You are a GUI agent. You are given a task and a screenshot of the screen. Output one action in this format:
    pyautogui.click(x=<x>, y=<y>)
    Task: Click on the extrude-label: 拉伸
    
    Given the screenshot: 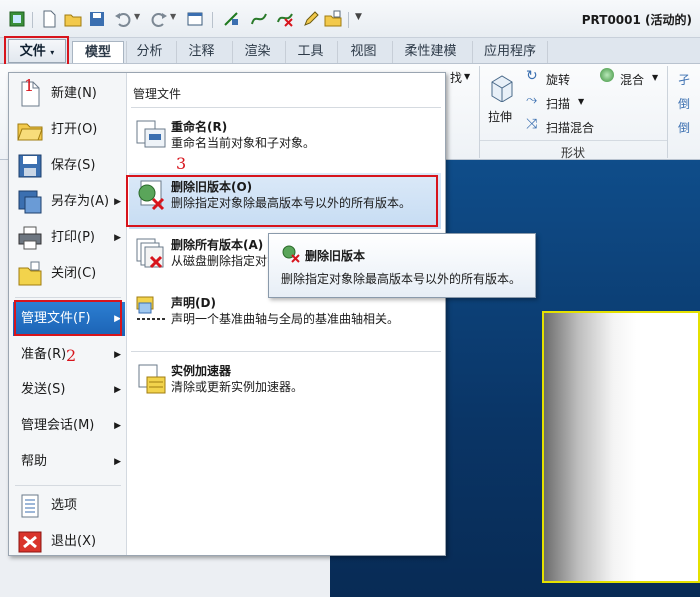 What is the action you would take?
    pyautogui.click(x=500, y=117)
    